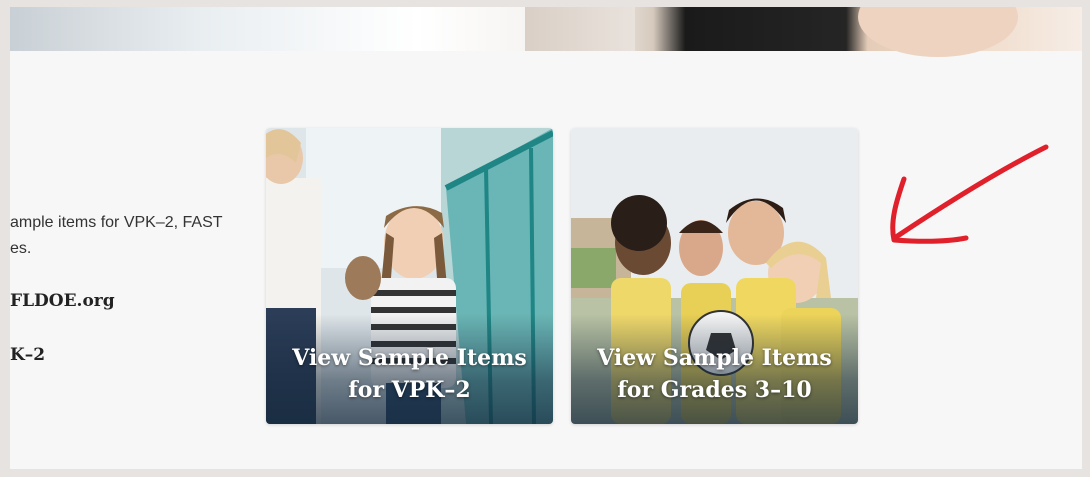  Describe the element at coordinates (580, 29) in the screenshot. I see `hero-shoulder-shape` at that location.